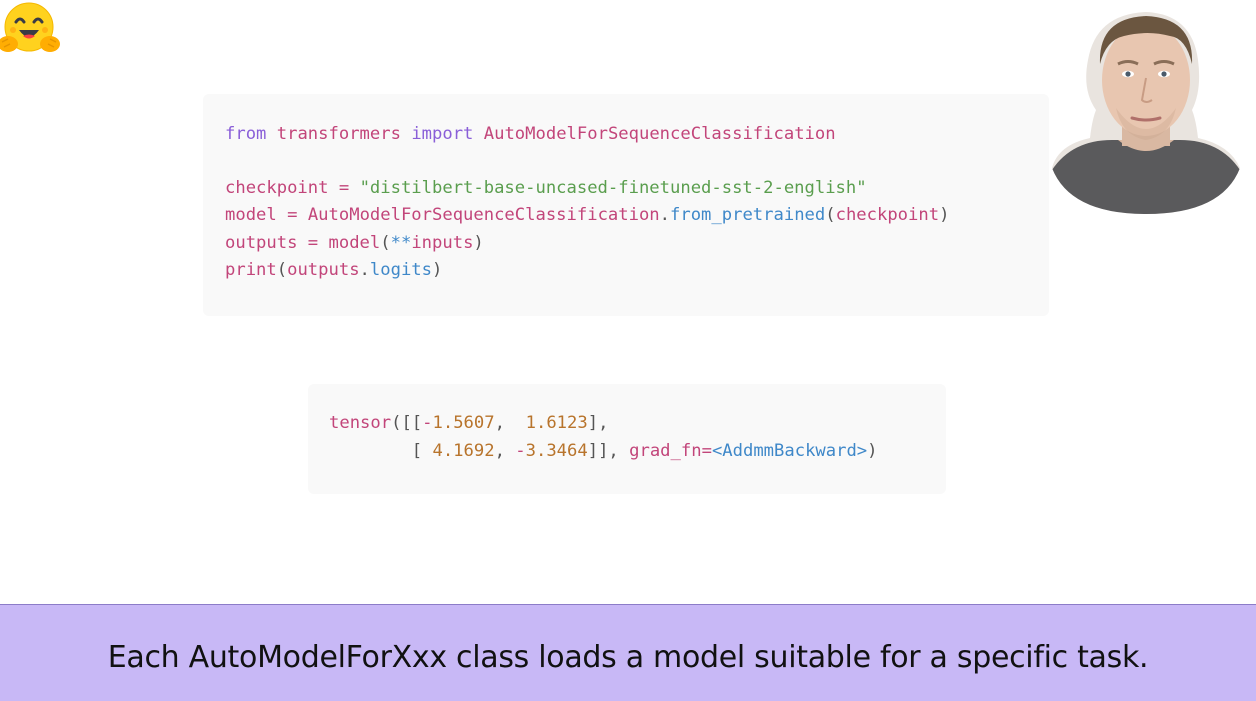  What do you see at coordinates (407, 423) in the screenshot?
I see `code-token: ([[` at bounding box center [407, 423].